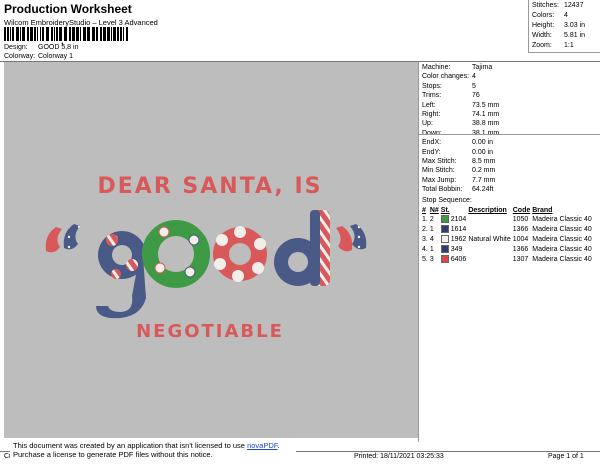 The height and width of the screenshot is (464, 600). I want to click on col-header-n: N#, so click(434, 210).